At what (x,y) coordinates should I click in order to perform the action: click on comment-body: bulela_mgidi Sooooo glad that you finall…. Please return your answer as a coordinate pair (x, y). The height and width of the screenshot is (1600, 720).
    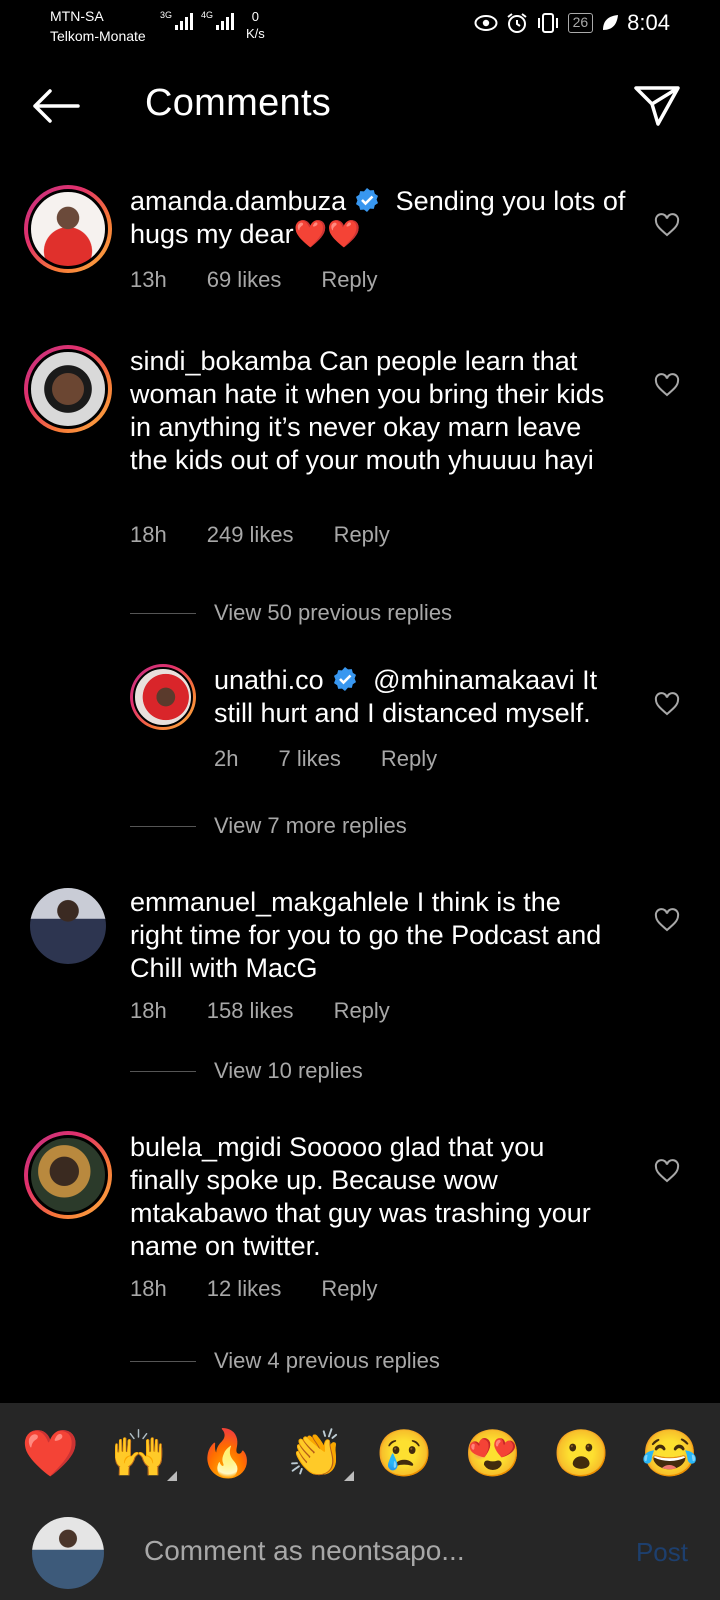
    Looking at the image, I should click on (375, 1197).